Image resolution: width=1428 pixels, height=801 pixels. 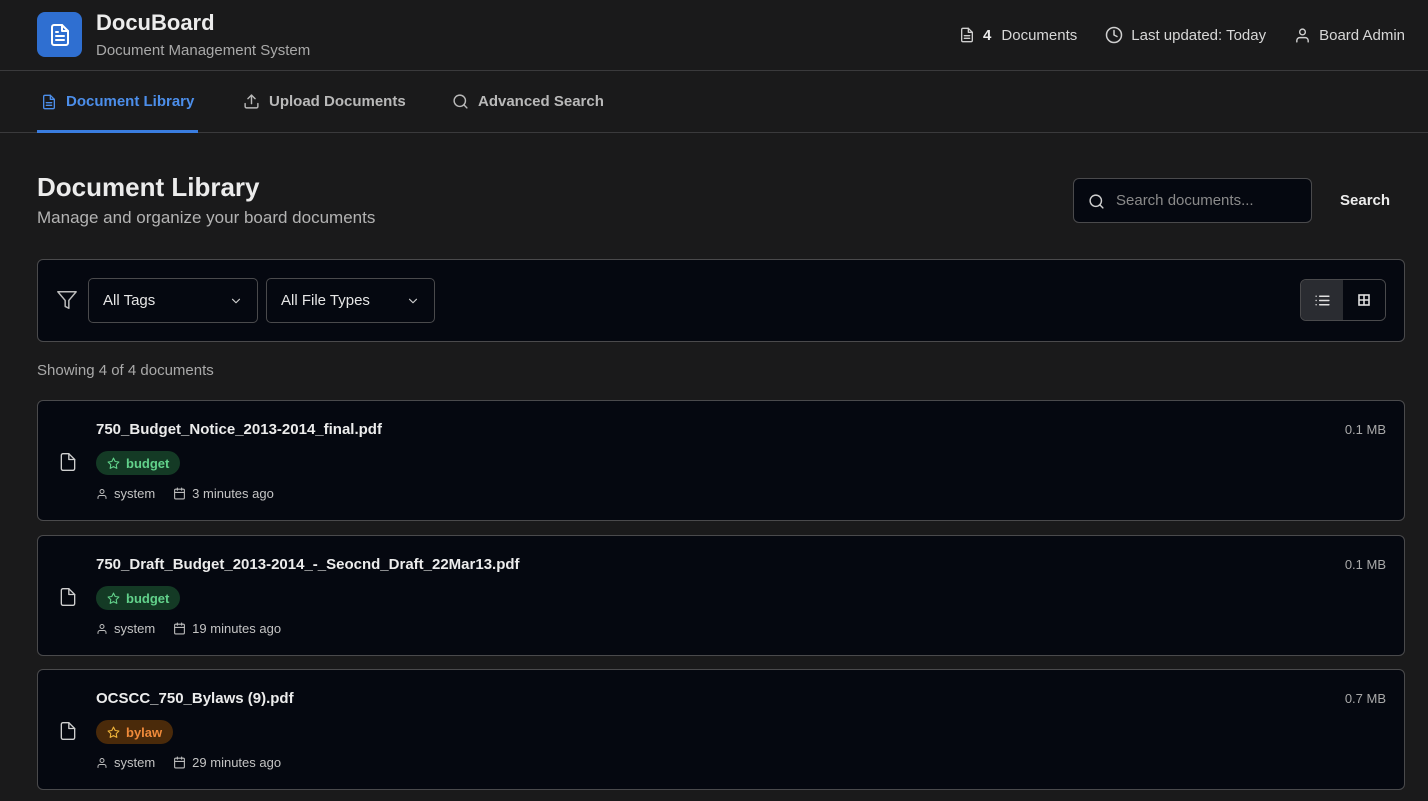 What do you see at coordinates (239, 429) in the screenshot?
I see `document-name: 750_Budget_Notice_2013-2014_final.pdf` at bounding box center [239, 429].